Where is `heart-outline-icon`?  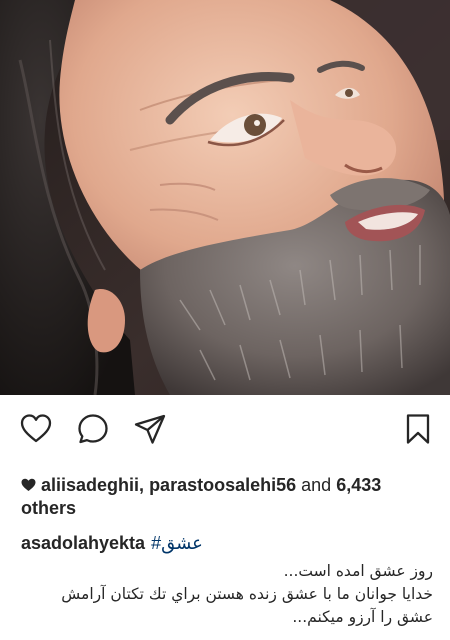
heart-outline-icon is located at coordinates (36, 429).